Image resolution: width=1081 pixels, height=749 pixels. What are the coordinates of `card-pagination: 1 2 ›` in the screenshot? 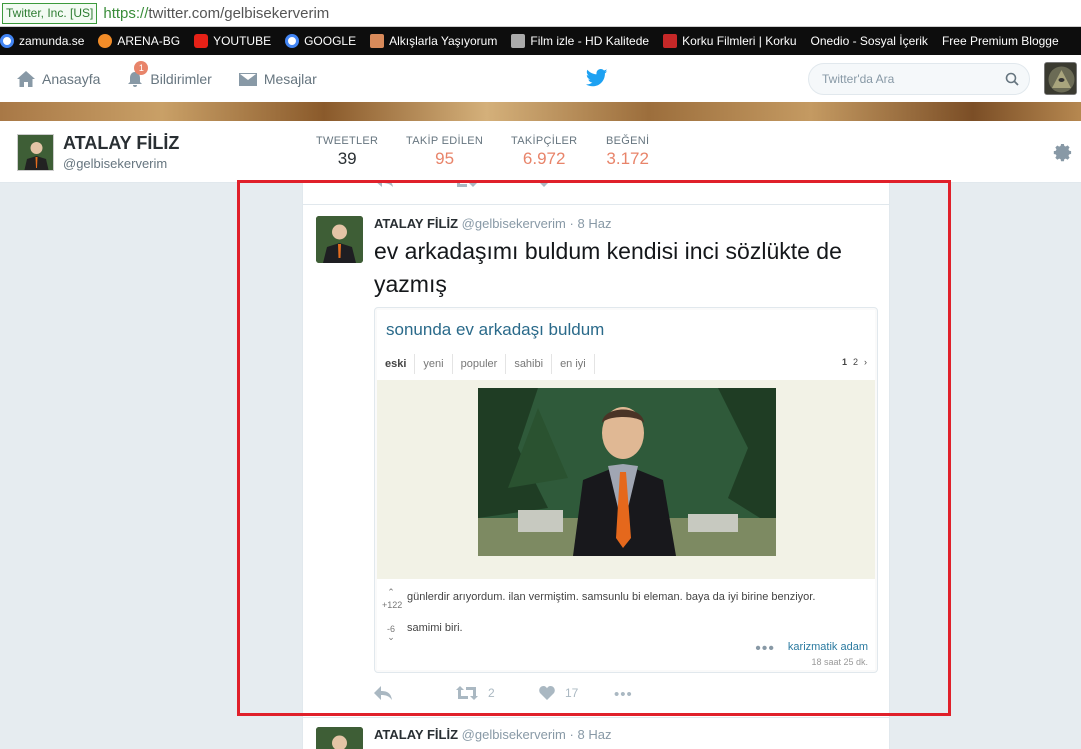 It's located at (854, 362).